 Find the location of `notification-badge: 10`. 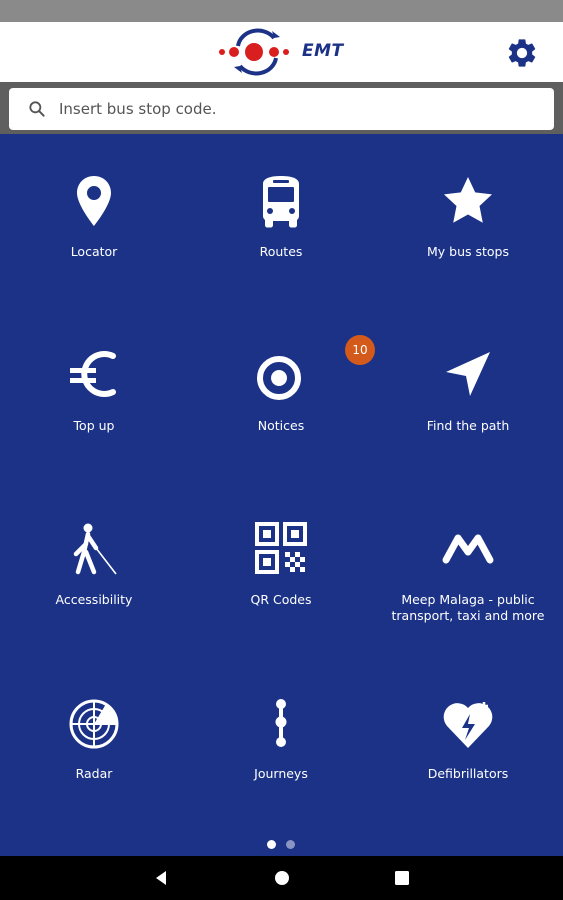

notification-badge: 10 is located at coordinates (360, 350).